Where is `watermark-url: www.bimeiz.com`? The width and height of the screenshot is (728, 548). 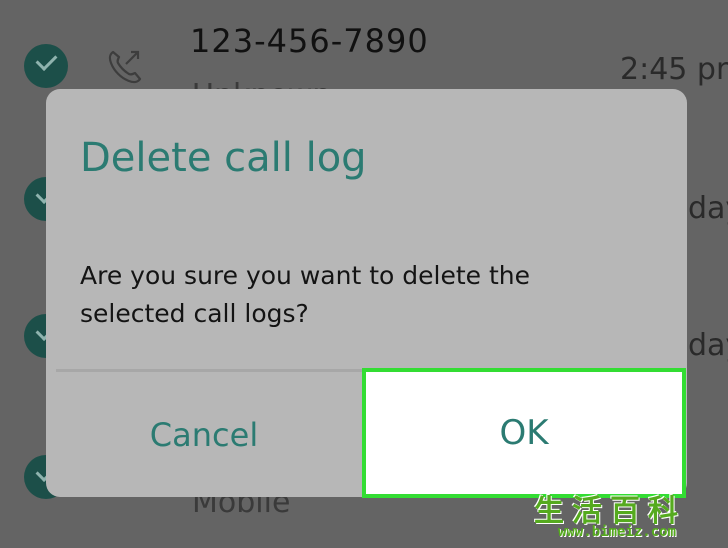
watermark-url: www.bimeiz.com is located at coordinates (617, 532).